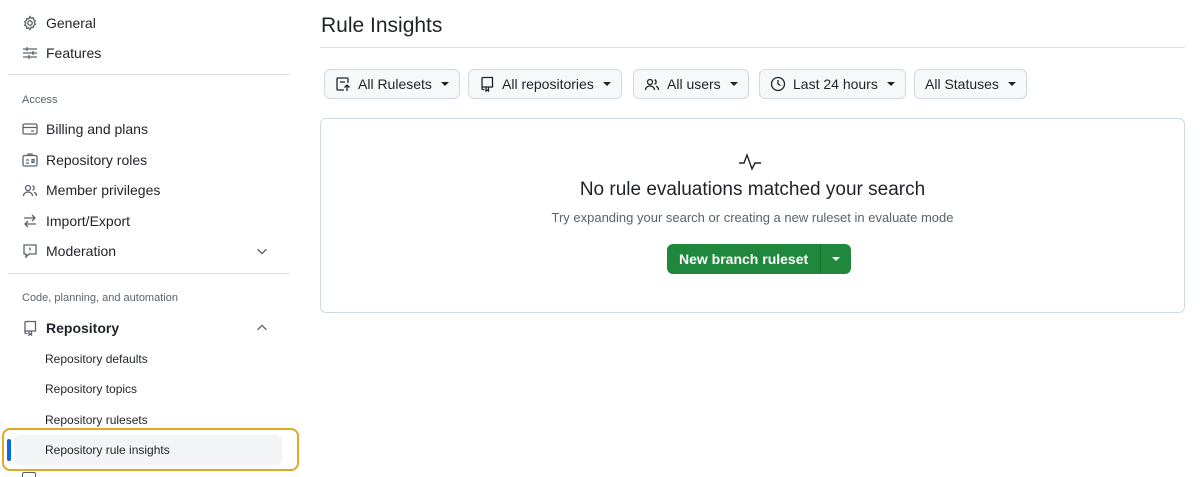 The height and width of the screenshot is (477, 1200). What do you see at coordinates (30, 129) in the screenshot?
I see `credit-card-icon` at bounding box center [30, 129].